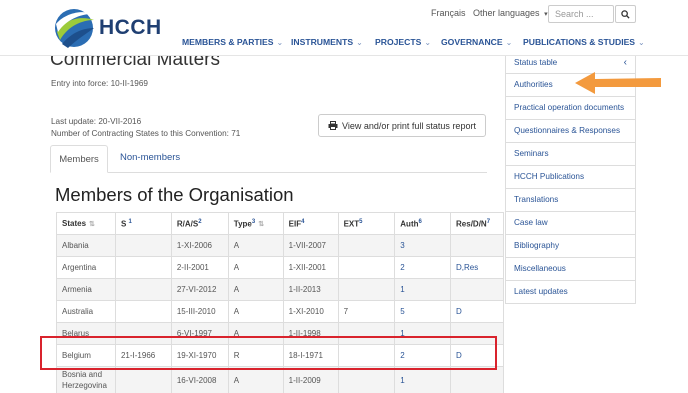 Image resolution: width=688 pixels, height=393 pixels. I want to click on tab-non-members: Non-members, so click(150, 157).